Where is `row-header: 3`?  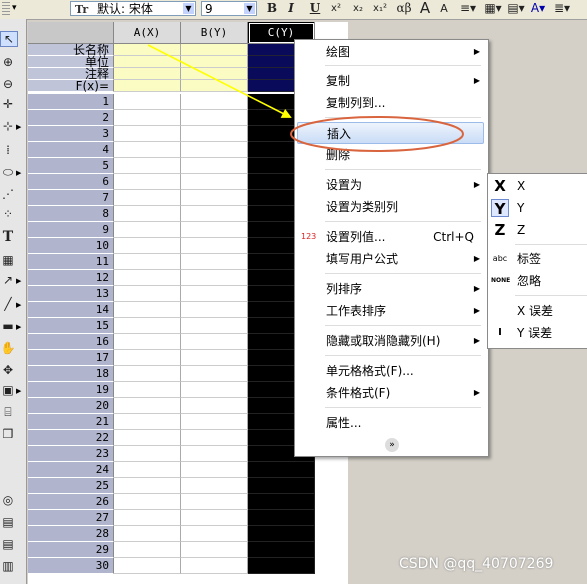 row-header: 3 is located at coordinates (71, 134).